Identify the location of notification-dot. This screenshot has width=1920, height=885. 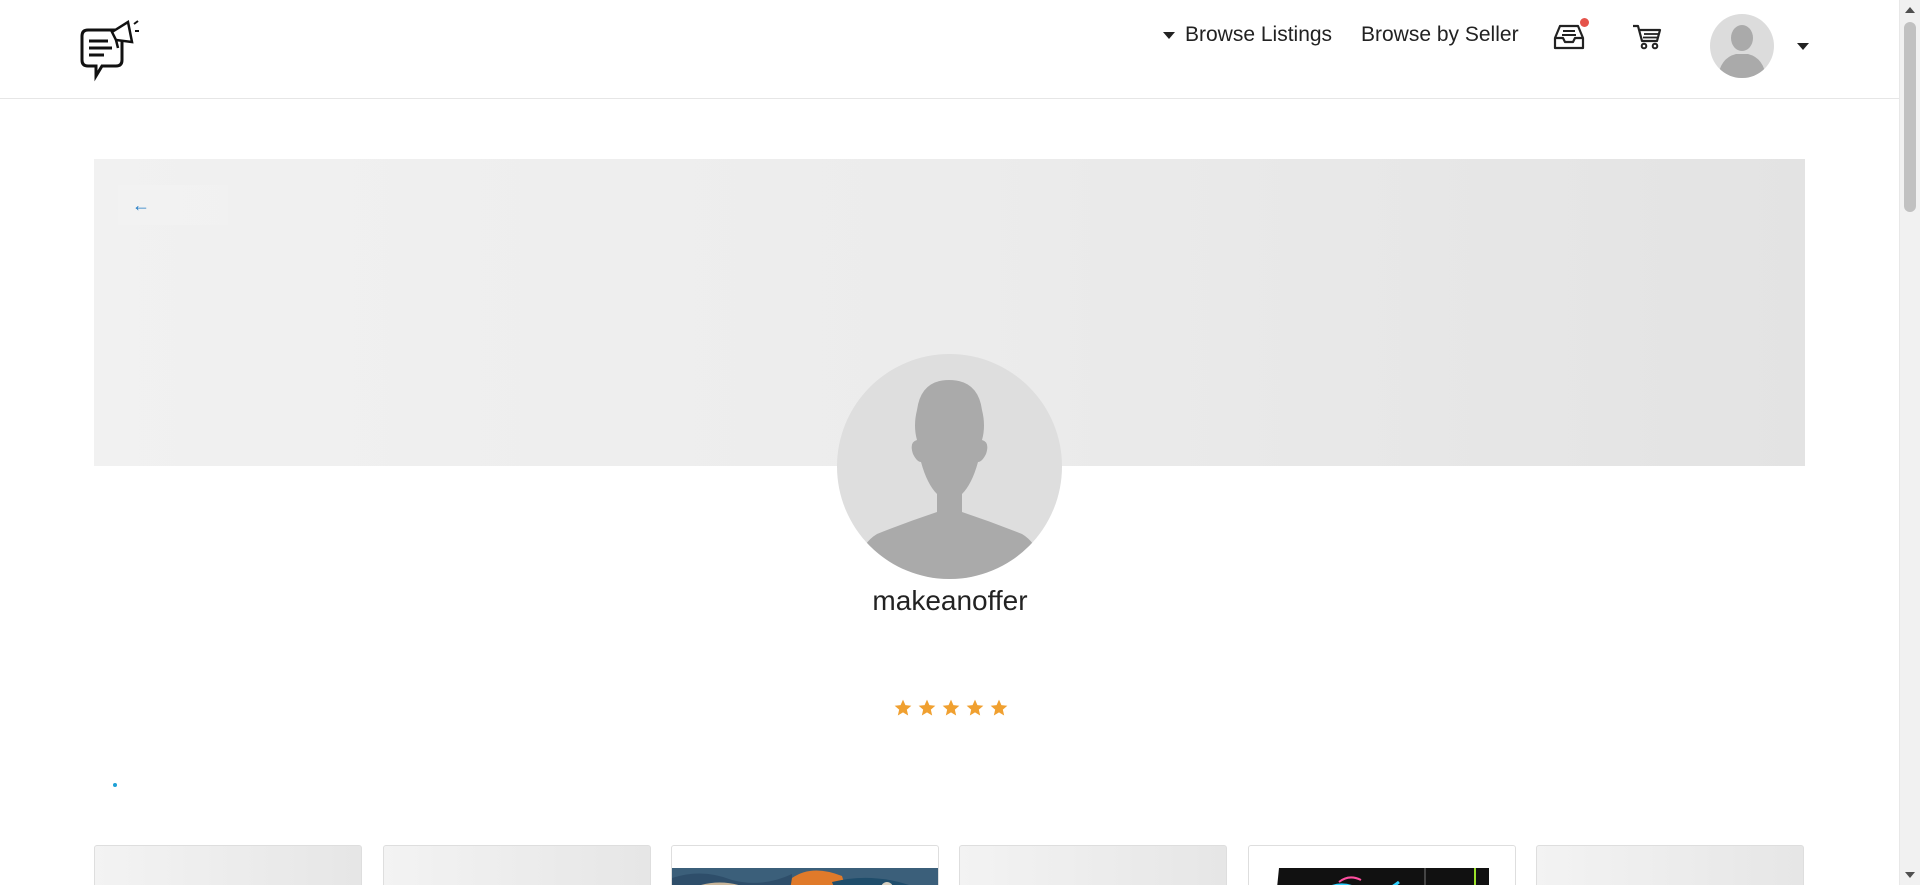
(1584, 22).